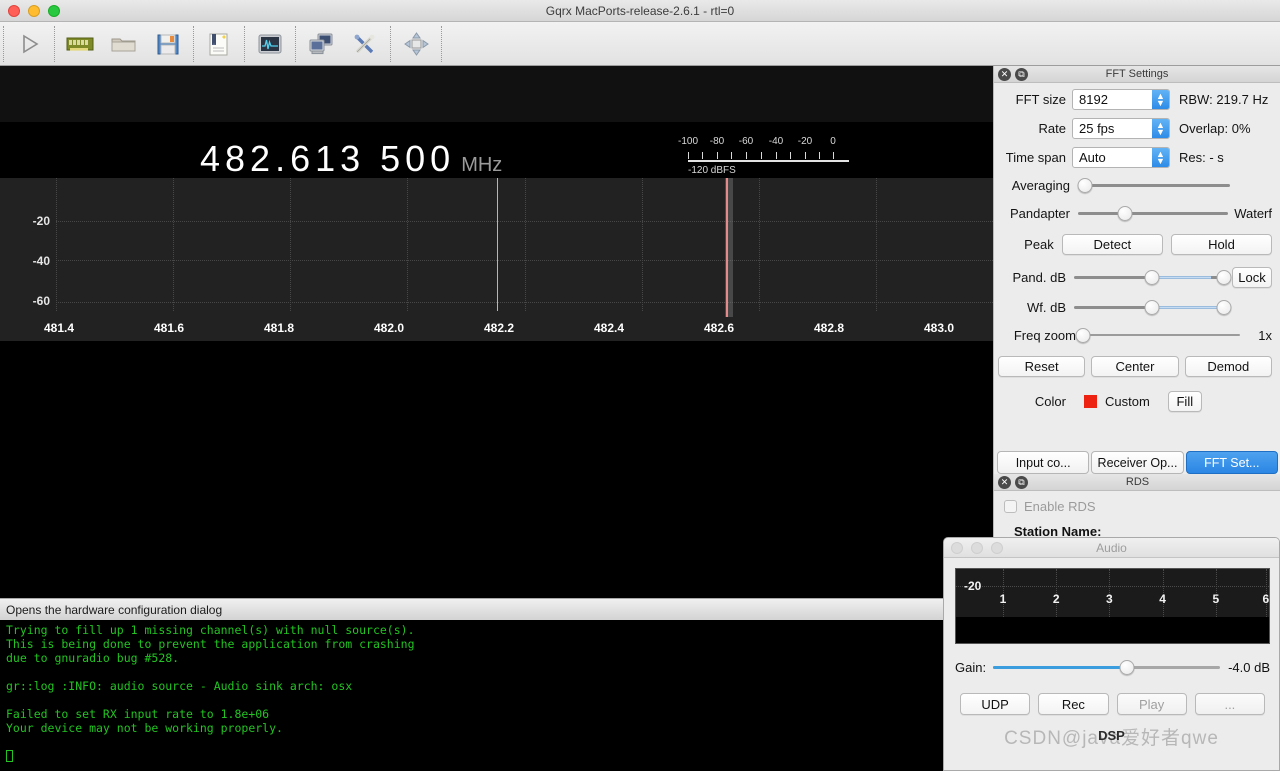 This screenshot has height=771, width=1280. I want to click on timespan-select: Auto ▲ ▼, so click(1121, 157).